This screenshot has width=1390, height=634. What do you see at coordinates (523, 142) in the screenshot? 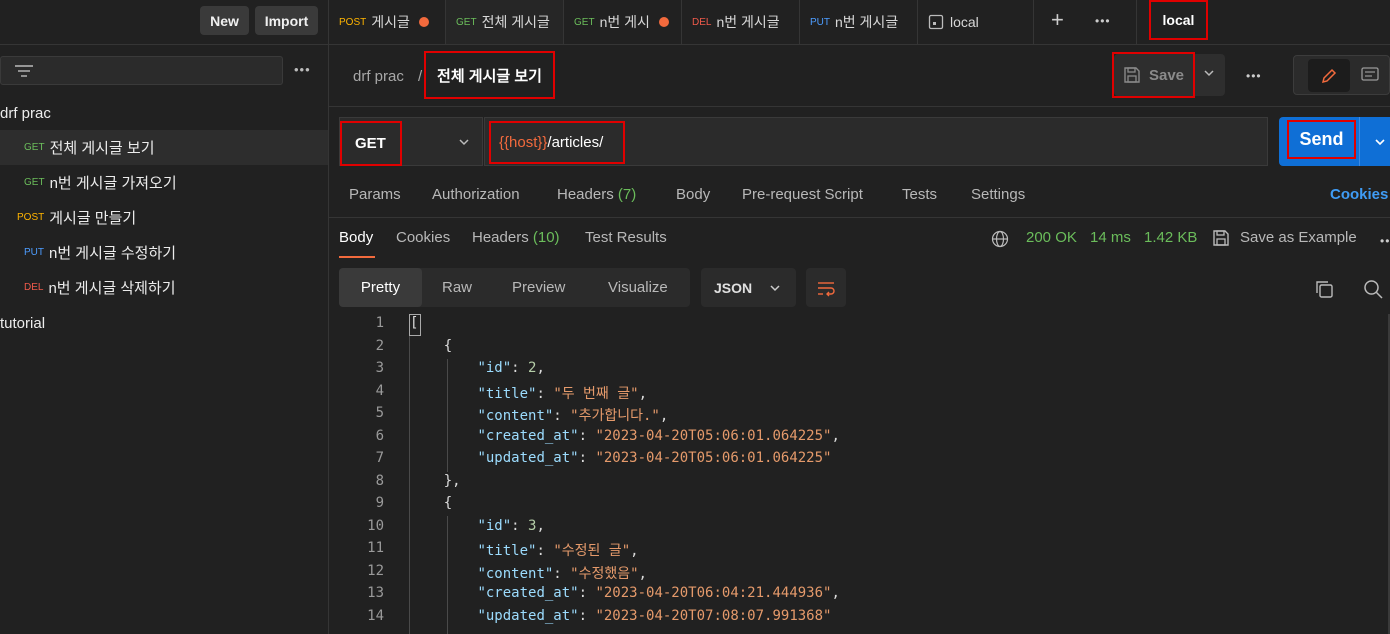
I see `url-variable: {{host}}` at bounding box center [523, 142].